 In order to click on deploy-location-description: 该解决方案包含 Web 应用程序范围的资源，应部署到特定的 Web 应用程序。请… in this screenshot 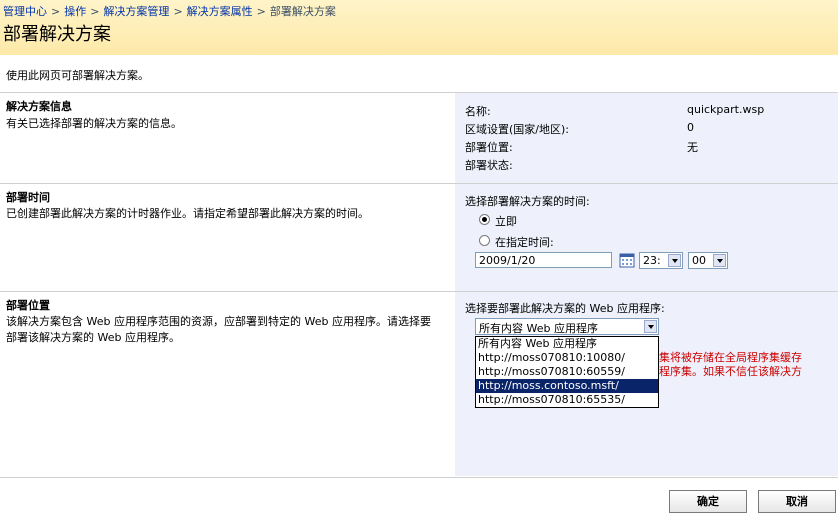, I will do `click(218, 329)`.